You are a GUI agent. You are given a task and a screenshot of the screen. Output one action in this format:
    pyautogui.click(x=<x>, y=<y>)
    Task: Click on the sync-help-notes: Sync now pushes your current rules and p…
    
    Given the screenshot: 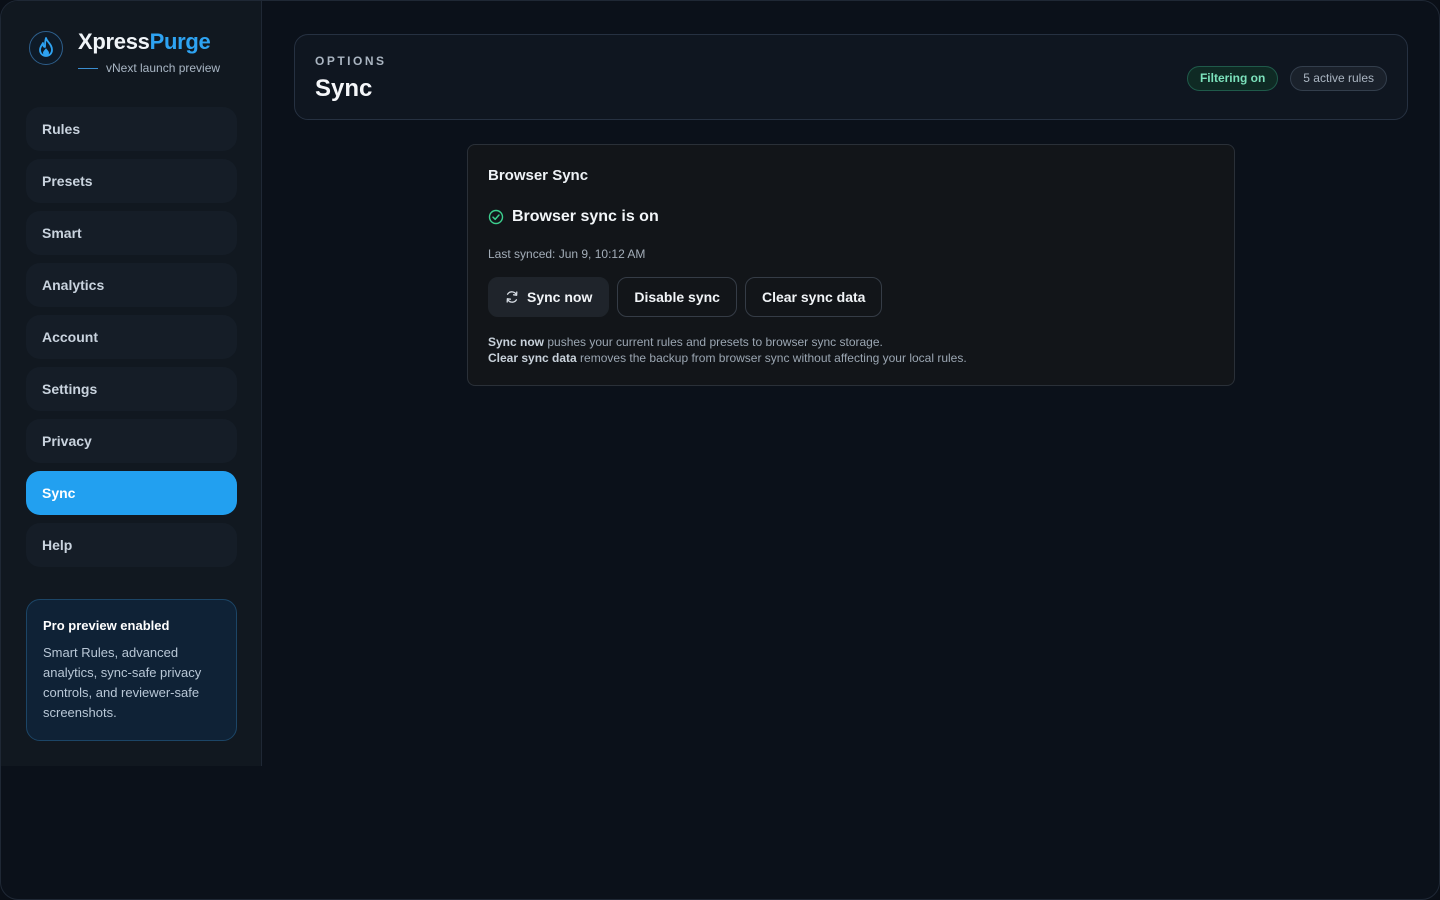 What is the action you would take?
    pyautogui.click(x=727, y=350)
    